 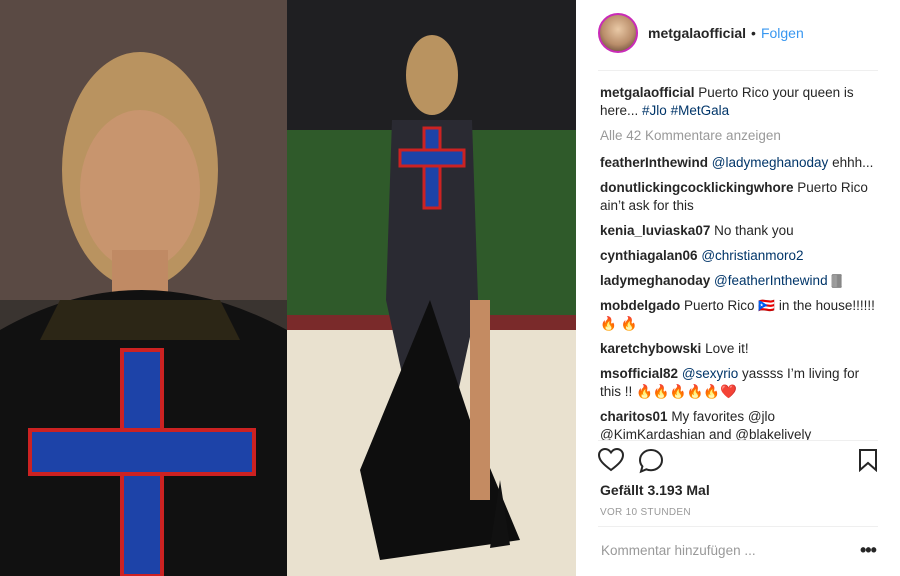 What do you see at coordinates (710, 373) in the screenshot?
I see `comment-mention: @sexyrio` at bounding box center [710, 373].